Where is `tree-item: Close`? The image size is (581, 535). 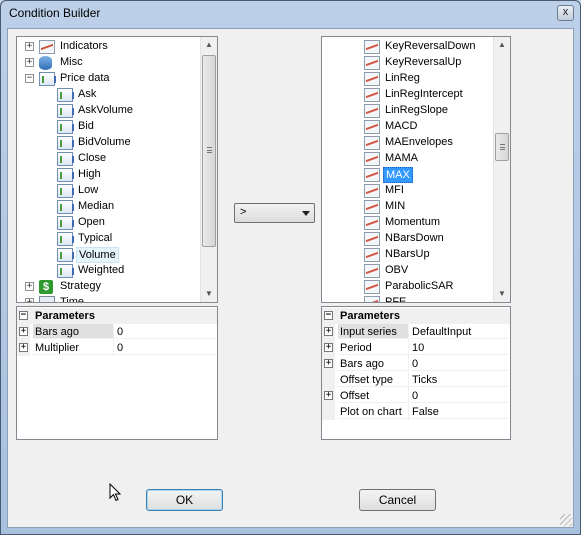
tree-item: Close is located at coordinates (109, 159).